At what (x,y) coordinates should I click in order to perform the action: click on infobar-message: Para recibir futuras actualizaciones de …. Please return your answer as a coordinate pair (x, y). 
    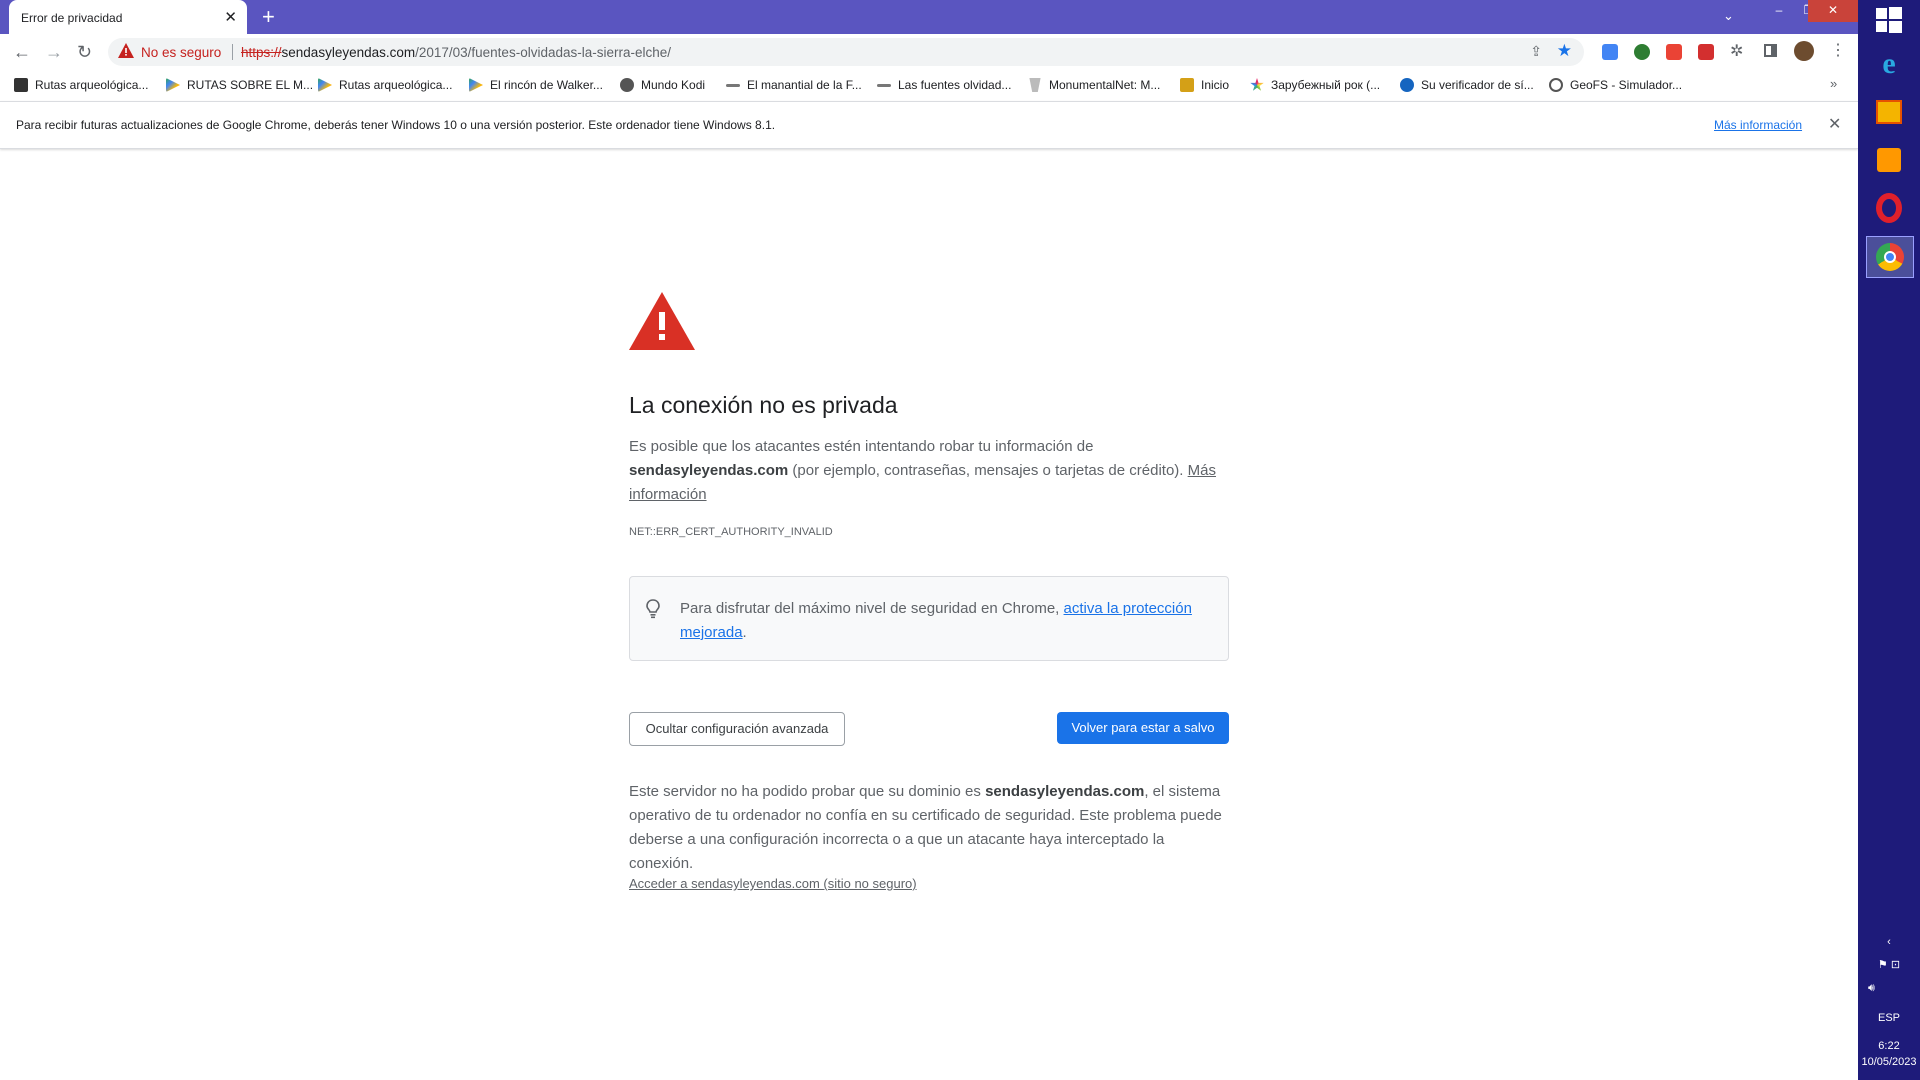
    Looking at the image, I should click on (396, 125).